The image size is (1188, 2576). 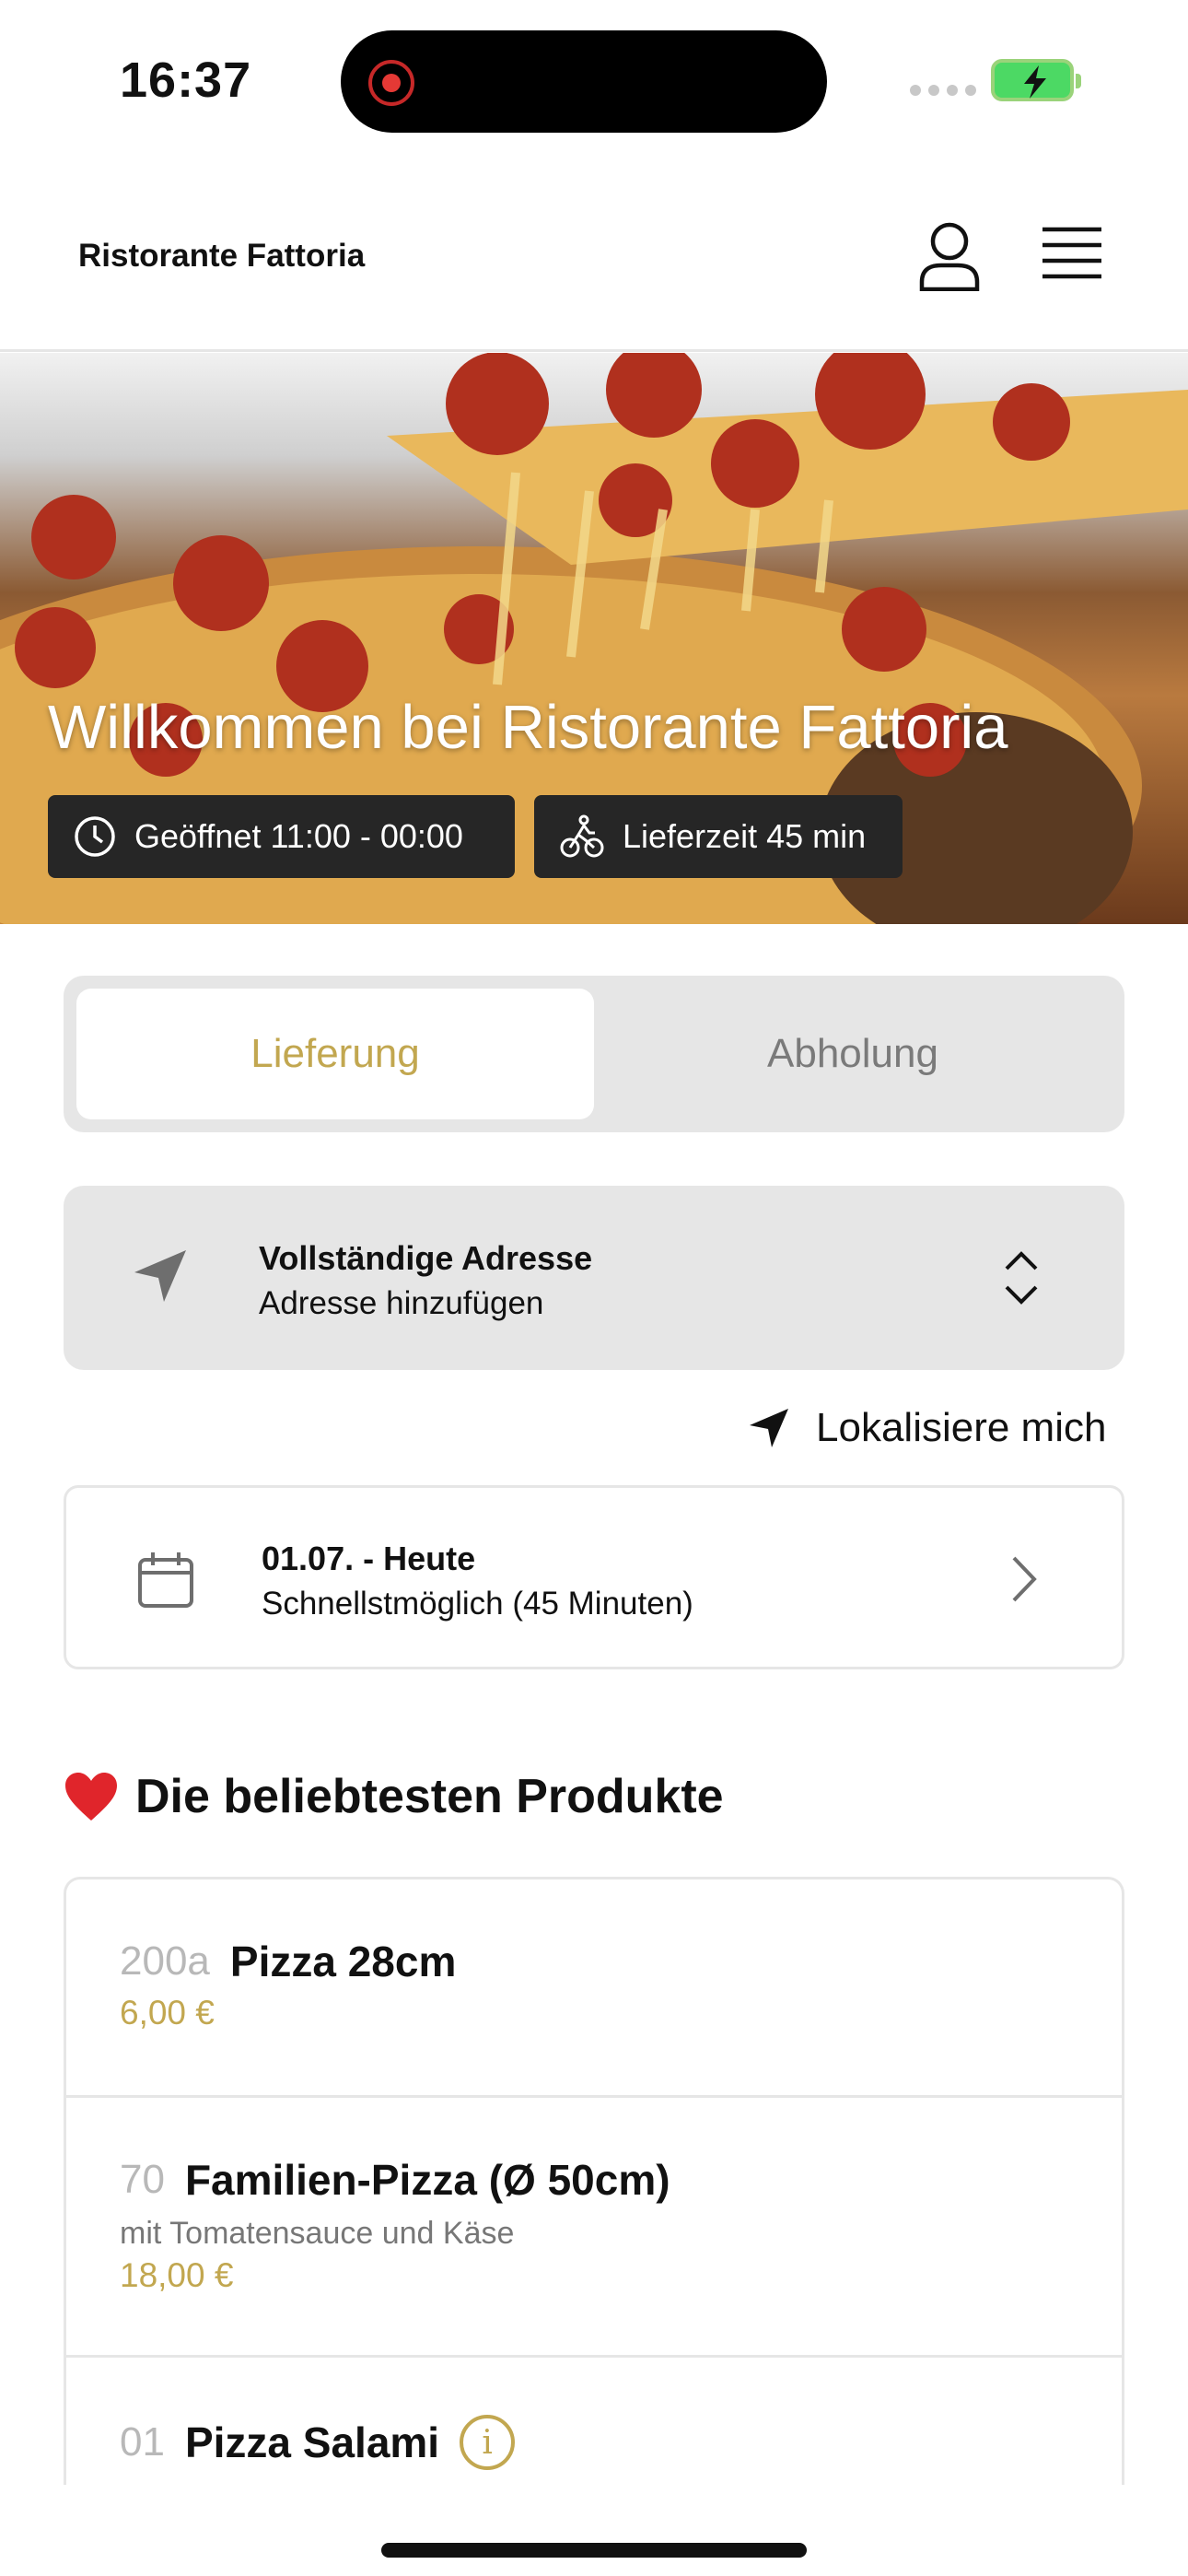 I want to click on info-icon: i, so click(x=488, y=2442).